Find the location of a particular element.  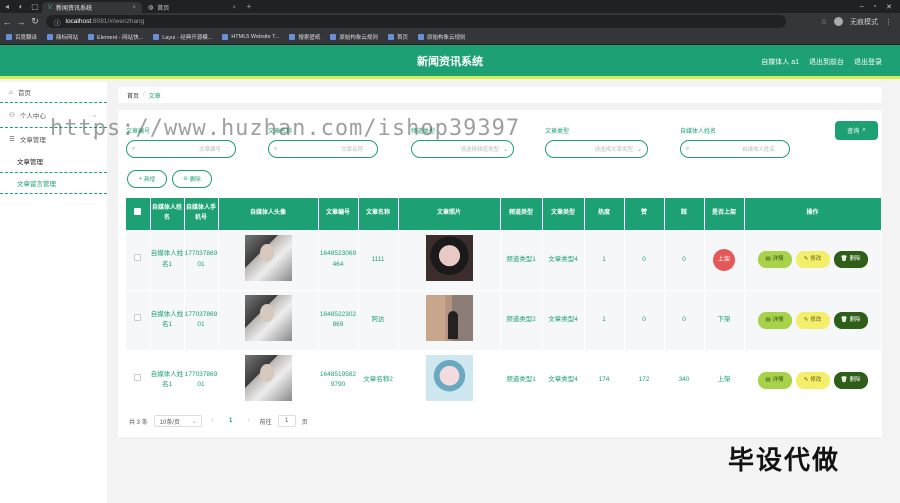

bookmark-label: 鼎标网站 is located at coordinates (67, 38).